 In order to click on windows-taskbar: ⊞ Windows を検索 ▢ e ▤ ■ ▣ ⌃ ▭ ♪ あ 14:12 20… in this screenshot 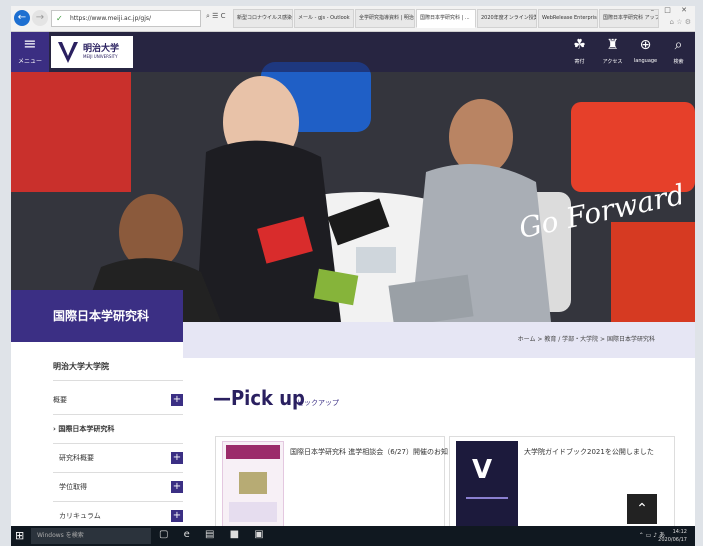, I will do `click(353, 536)`.